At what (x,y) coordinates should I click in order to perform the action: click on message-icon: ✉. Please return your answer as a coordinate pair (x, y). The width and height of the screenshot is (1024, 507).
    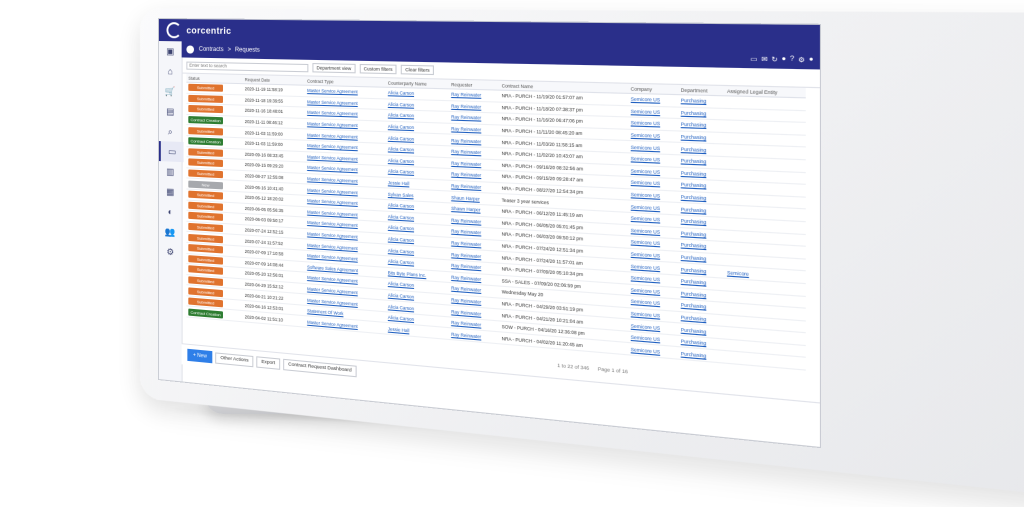
    Looking at the image, I should click on (764, 59).